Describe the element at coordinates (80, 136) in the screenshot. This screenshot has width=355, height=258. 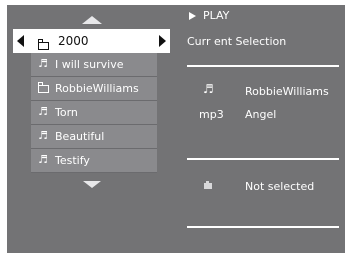
I see `list-item-label: Beautiful` at that location.